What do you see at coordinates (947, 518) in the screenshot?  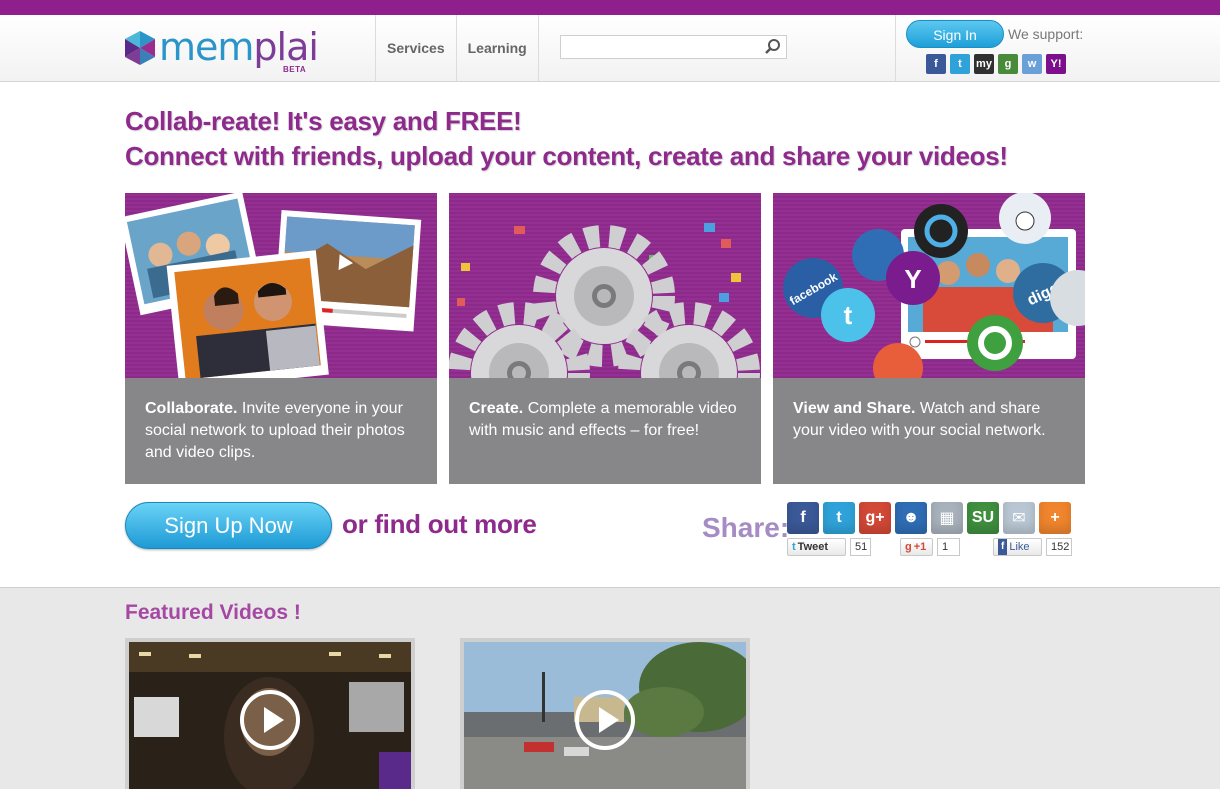 I see `delicious-icon: ▦` at bounding box center [947, 518].